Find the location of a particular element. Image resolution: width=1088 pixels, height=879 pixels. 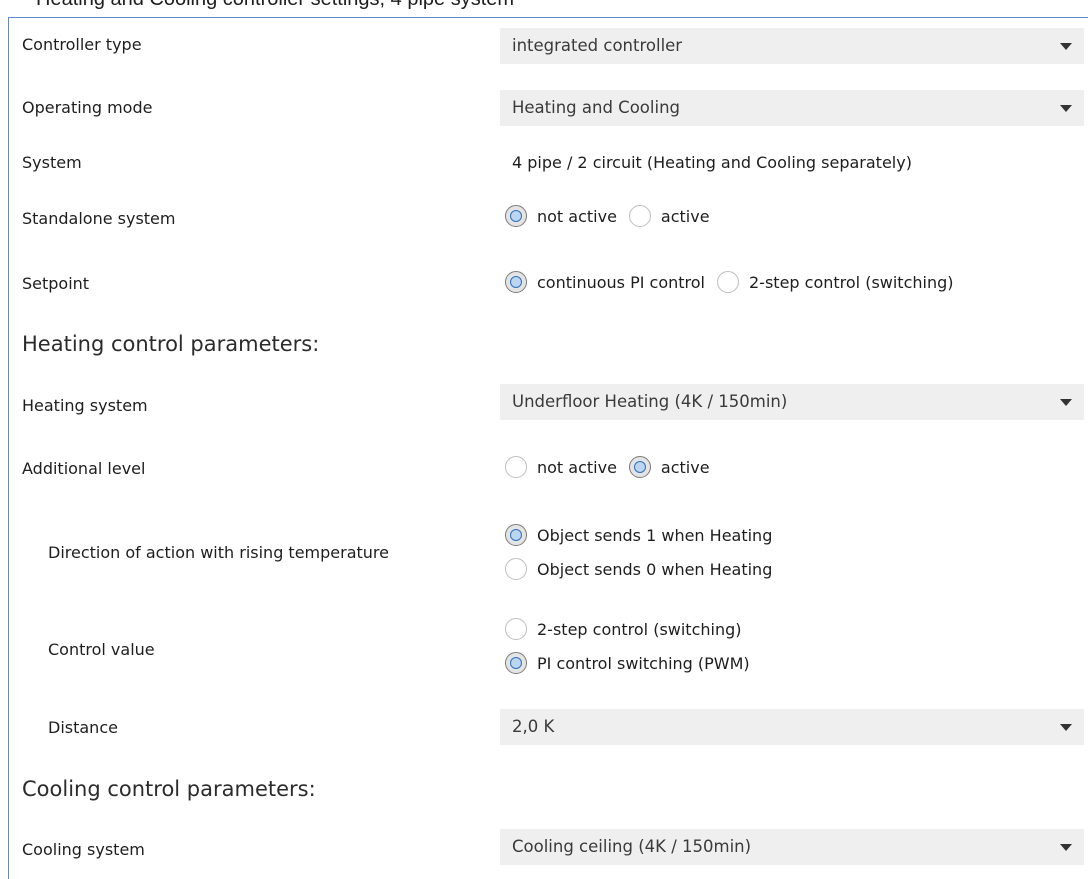

operating-mode-value: Heating and Cooling is located at coordinates (596, 107).